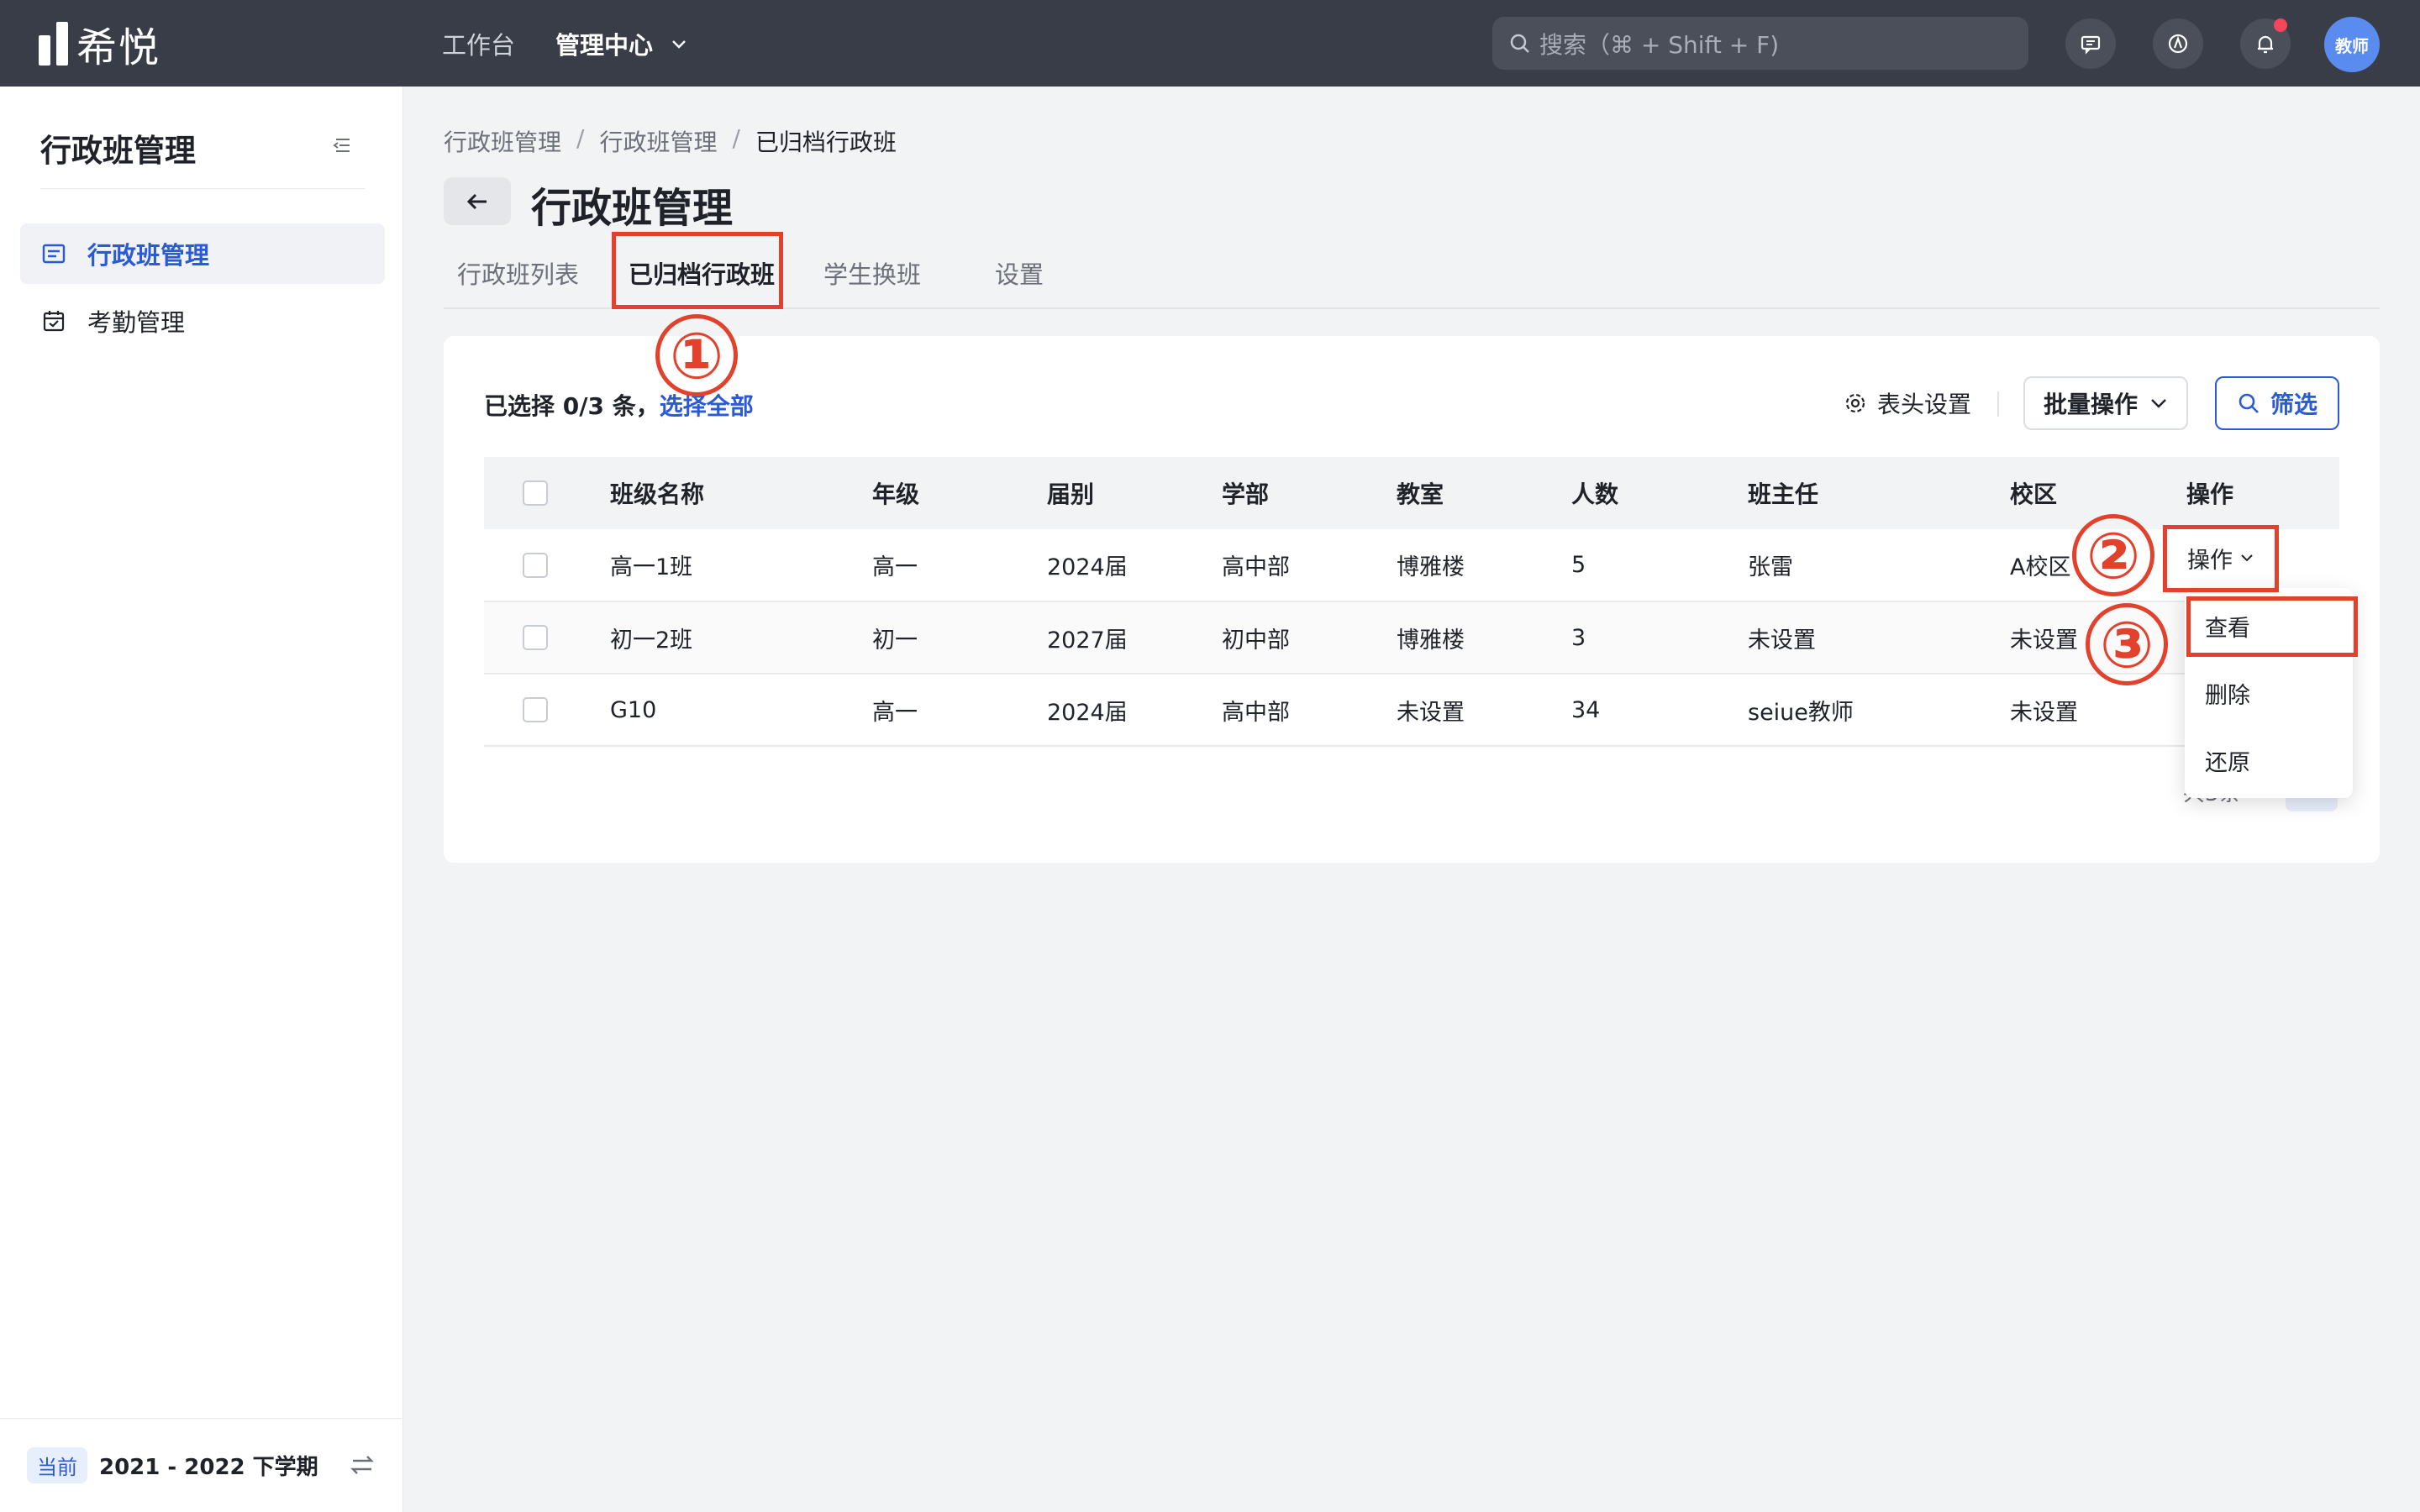 The width and height of the screenshot is (2420, 1512). I want to click on menu-item-delete: 删除, so click(2227, 693).